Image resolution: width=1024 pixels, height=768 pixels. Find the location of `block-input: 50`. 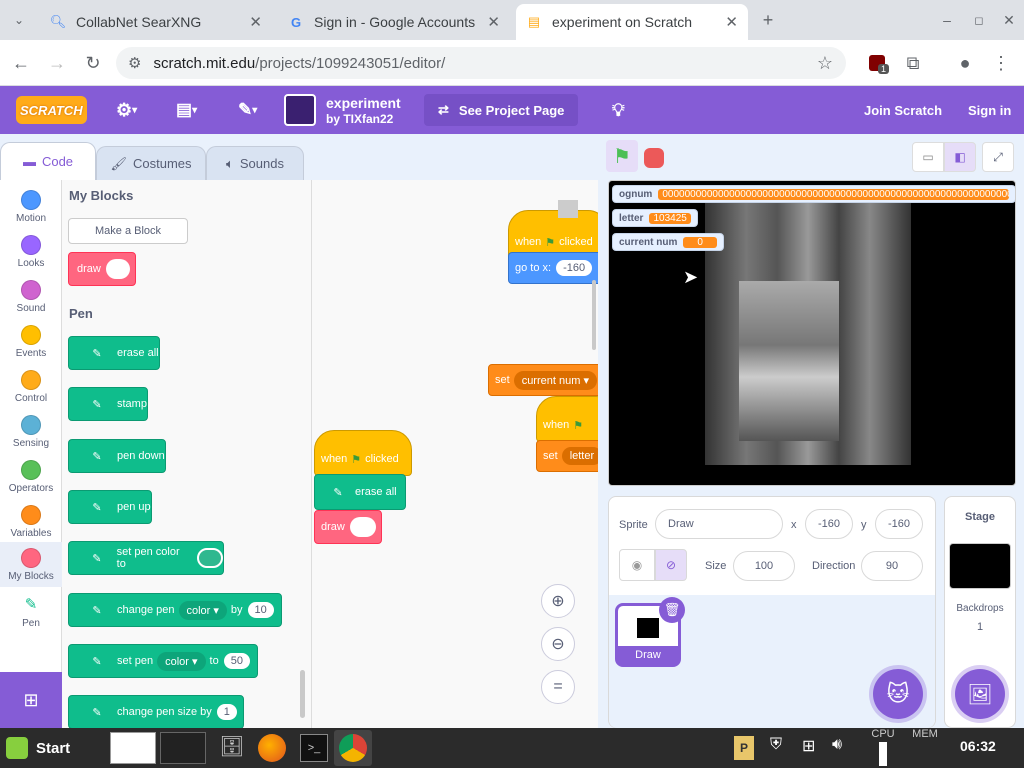

block-input: 50 is located at coordinates (236, 661).